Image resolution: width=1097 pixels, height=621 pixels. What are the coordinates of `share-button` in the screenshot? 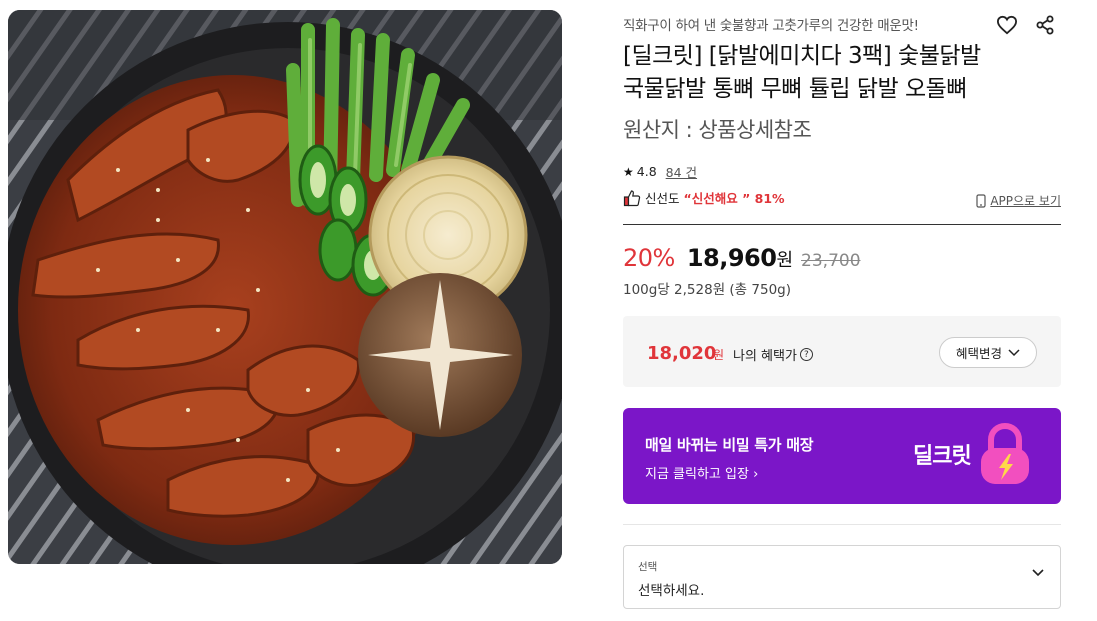 It's located at (1045, 25).